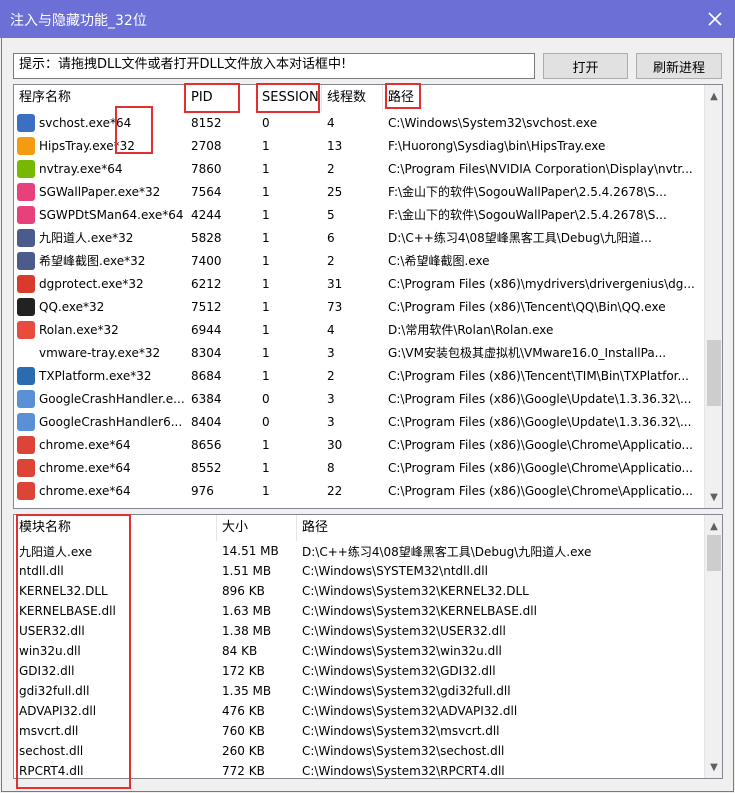 Image resolution: width=735 pixels, height=793 pixels. What do you see at coordinates (72, 306) in the screenshot?
I see `process-name: QQ.exe*32` at bounding box center [72, 306].